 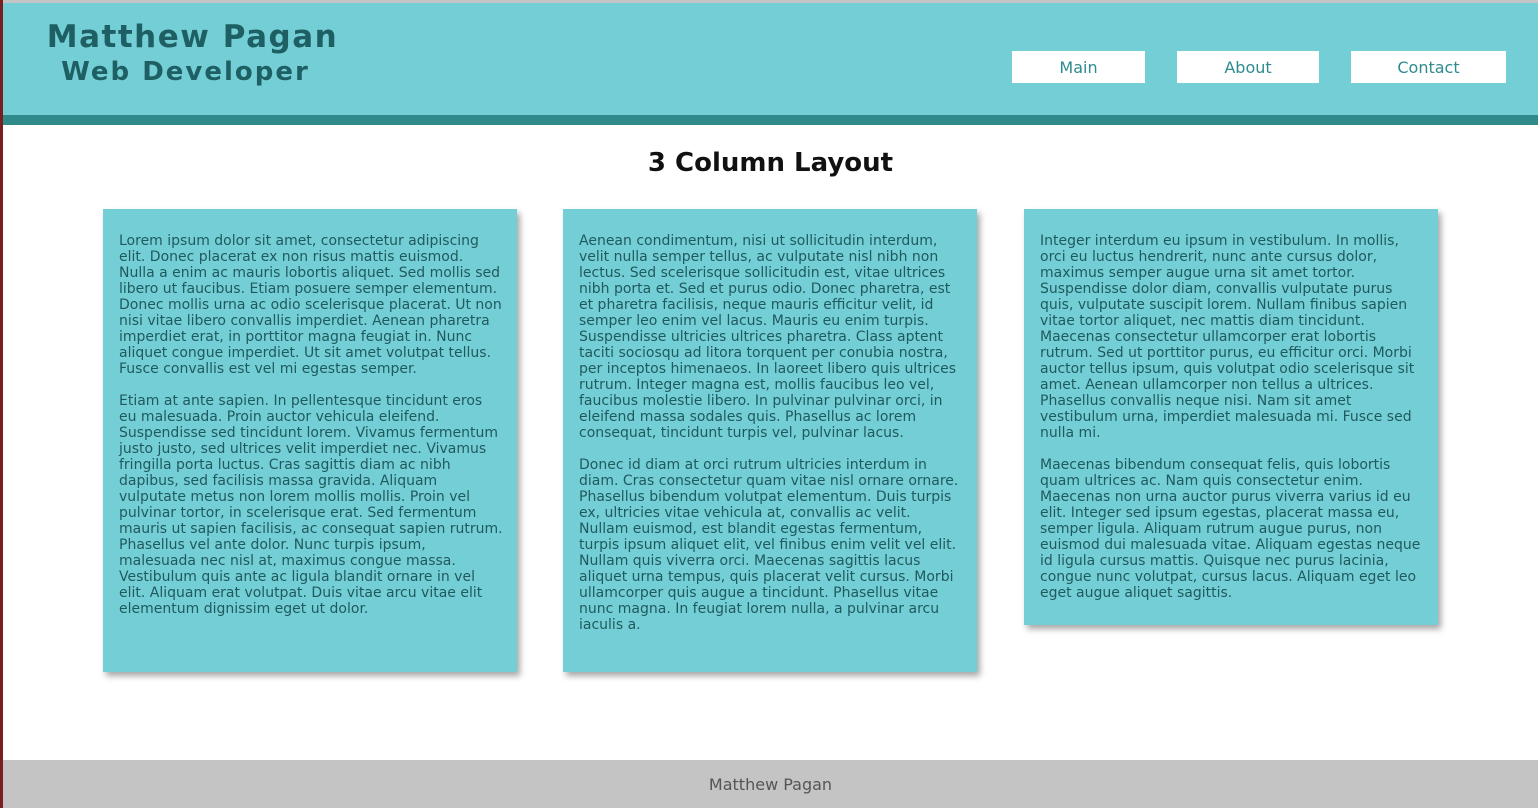 I want to click on header-stripe, so click(x=770, y=120).